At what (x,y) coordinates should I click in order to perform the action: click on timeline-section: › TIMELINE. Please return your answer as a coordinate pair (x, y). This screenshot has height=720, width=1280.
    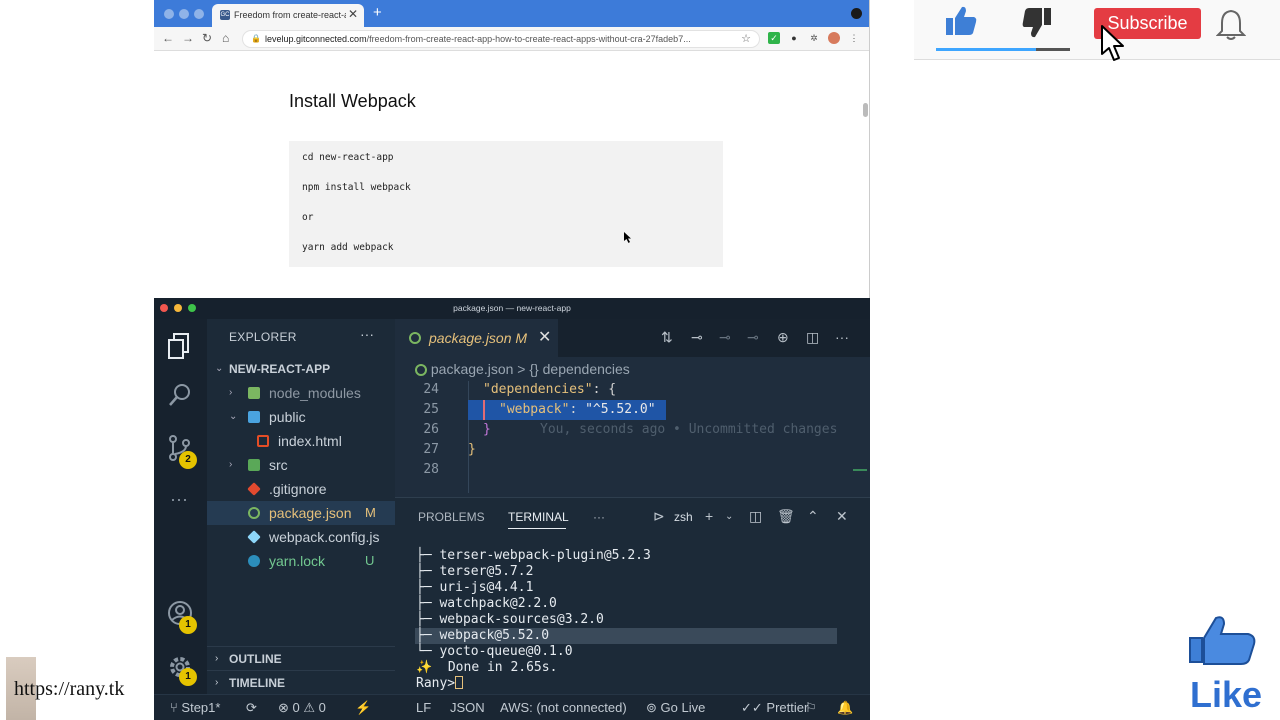
    Looking at the image, I should click on (301, 682).